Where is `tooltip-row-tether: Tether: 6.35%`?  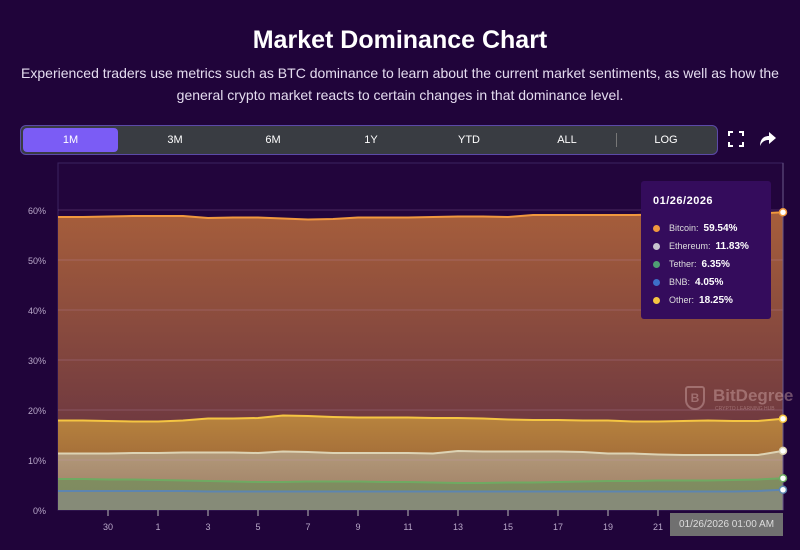
tooltip-row-tether: Tether: 6.35% is located at coordinates (706, 264).